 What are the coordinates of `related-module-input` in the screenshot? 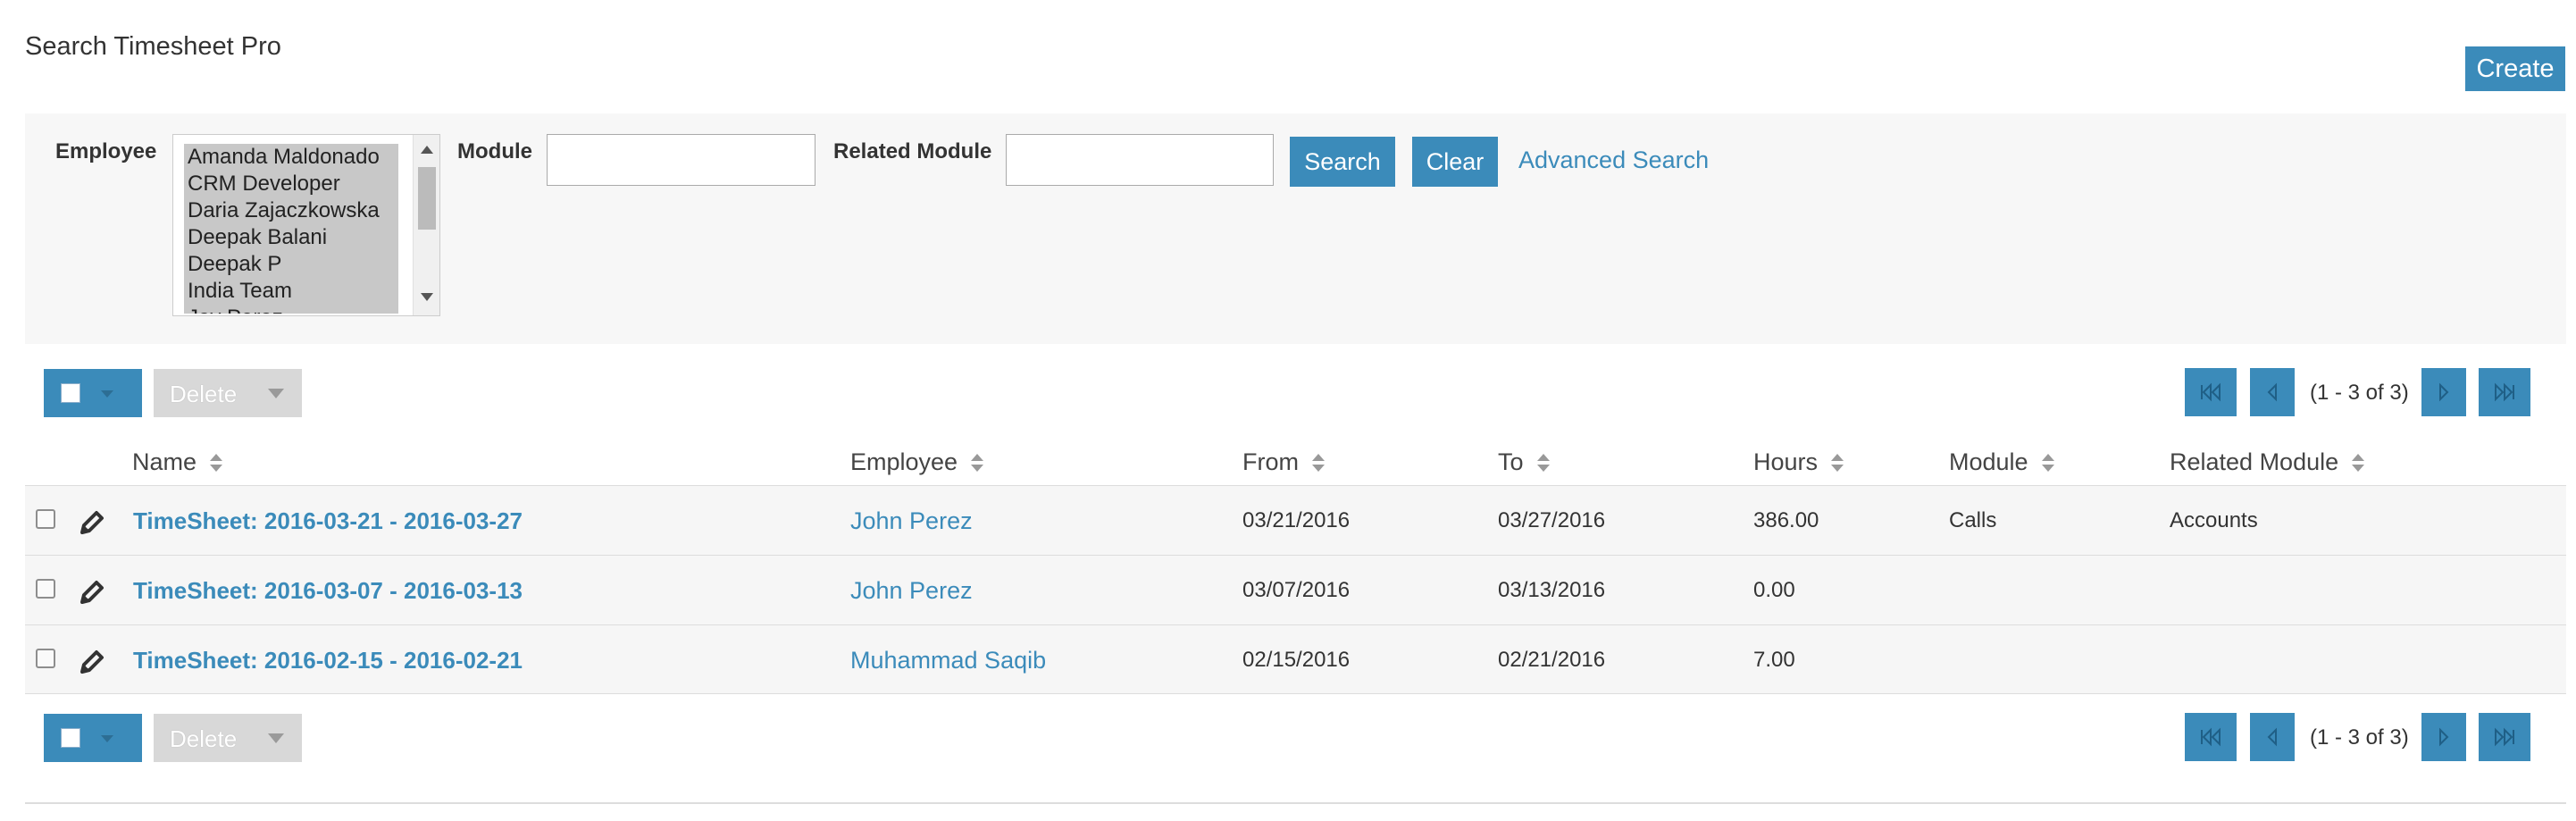 It's located at (1140, 160).